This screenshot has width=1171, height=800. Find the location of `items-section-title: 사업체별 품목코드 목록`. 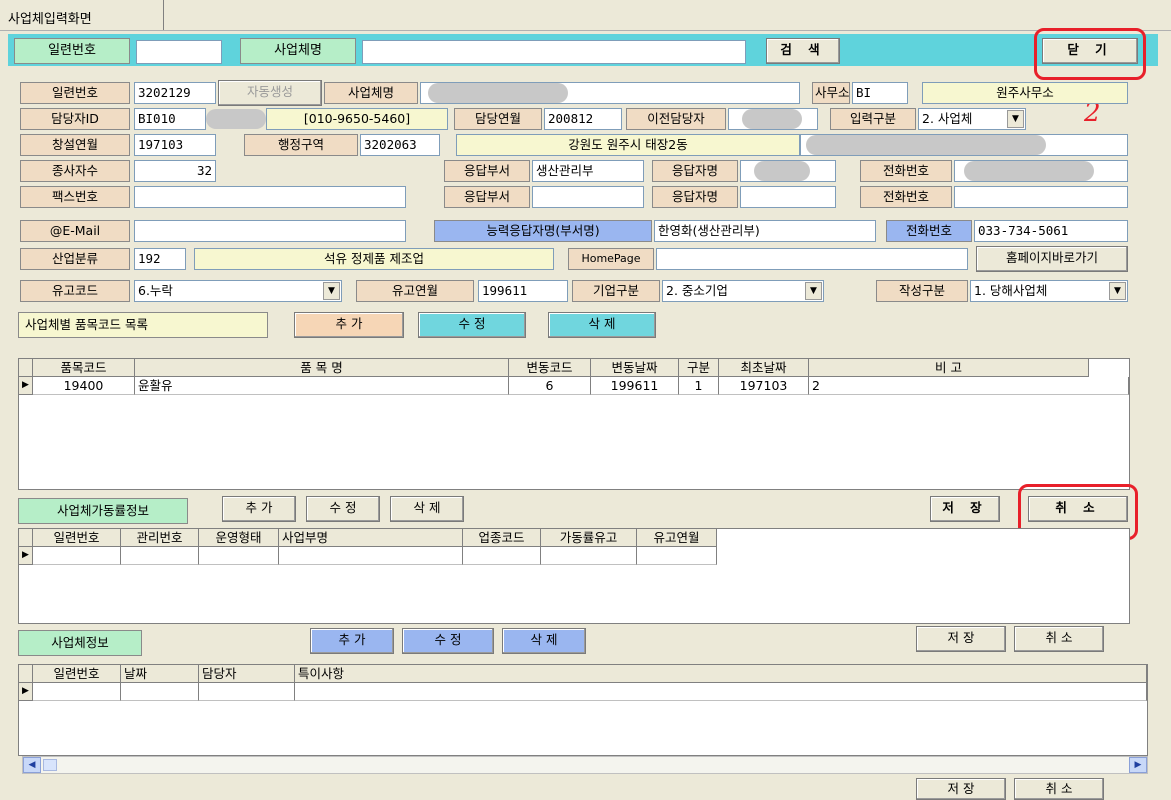

items-section-title: 사업체별 품목코드 목록 is located at coordinates (143, 325).